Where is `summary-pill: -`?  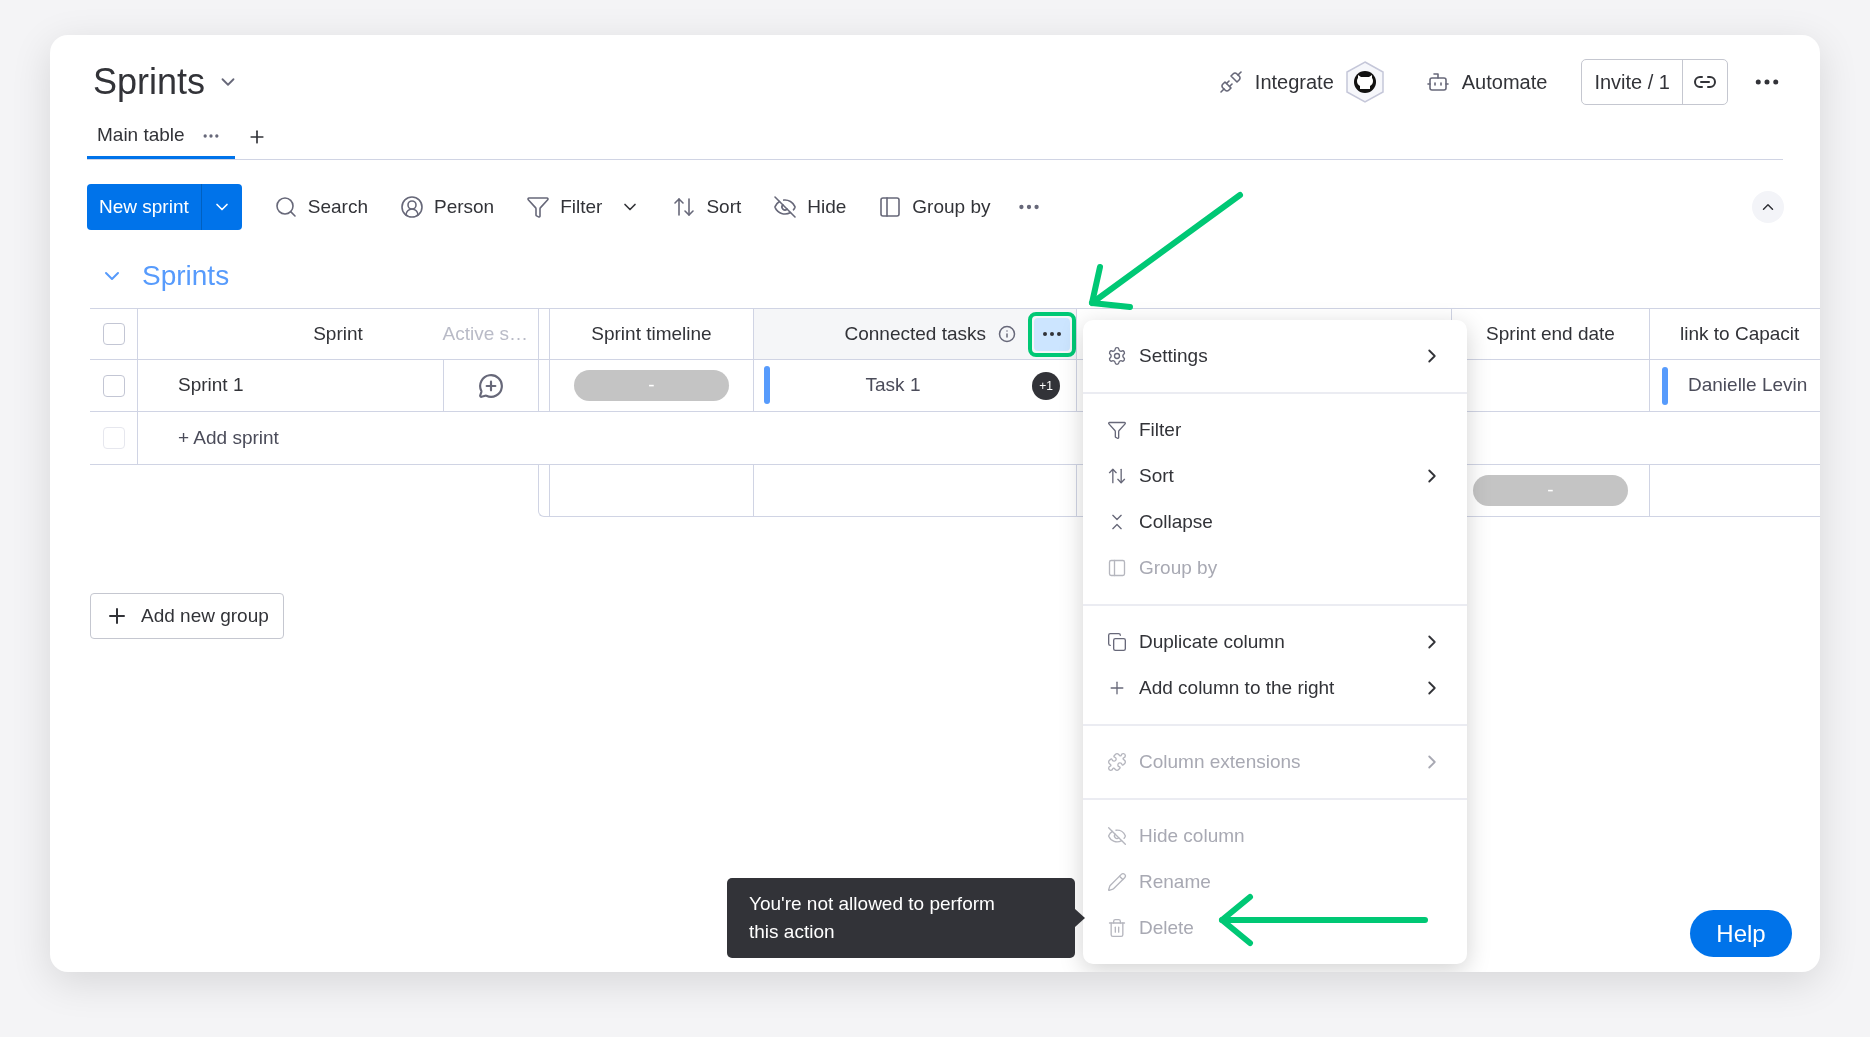 summary-pill: - is located at coordinates (1550, 490).